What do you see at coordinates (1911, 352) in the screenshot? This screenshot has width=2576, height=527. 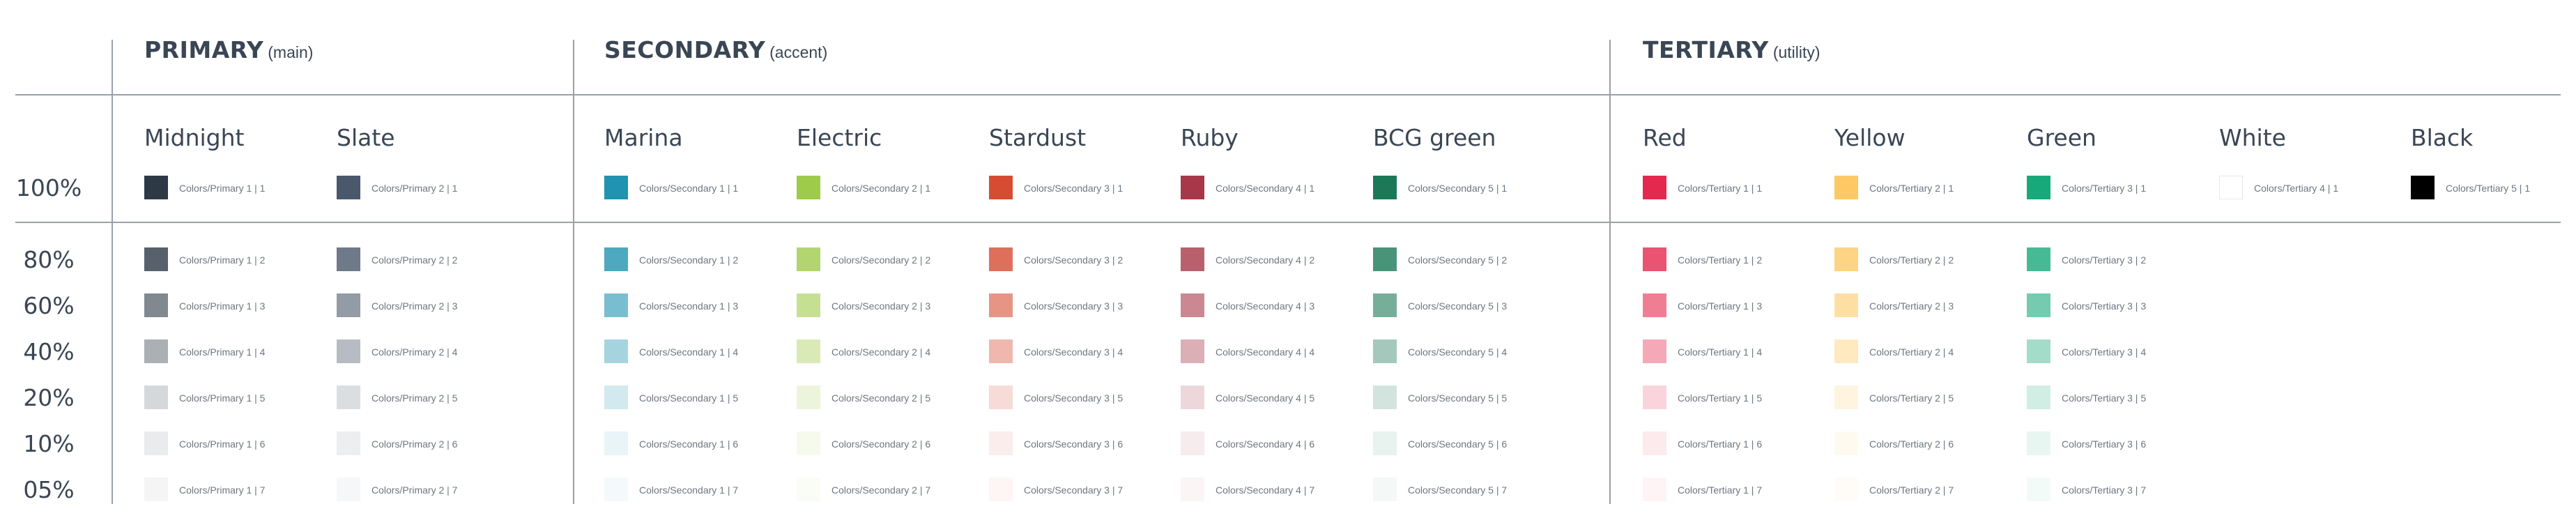 I see `color-token-label: Colors/Tertiary 2 | 4` at bounding box center [1911, 352].